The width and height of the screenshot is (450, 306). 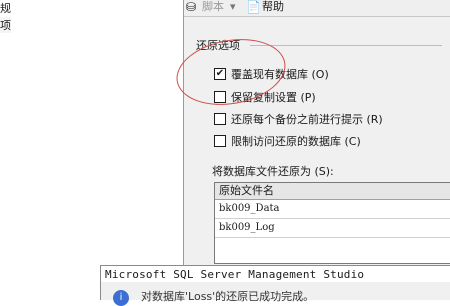 I want to click on section-title-restore-options: 还原选项, so click(x=218, y=45).